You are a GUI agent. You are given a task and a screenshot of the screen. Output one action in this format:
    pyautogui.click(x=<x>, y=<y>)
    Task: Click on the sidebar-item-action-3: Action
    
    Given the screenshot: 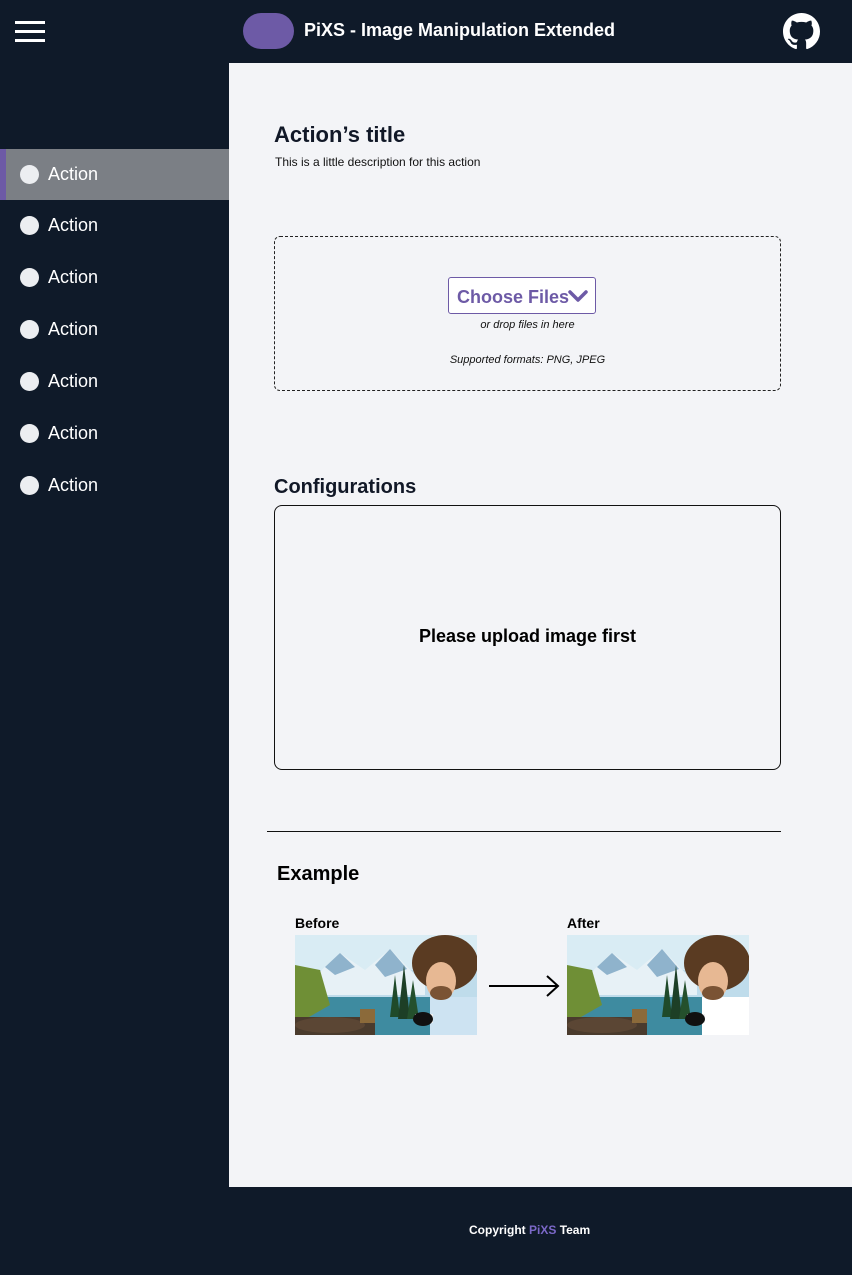 What is the action you would take?
    pyautogui.click(x=114, y=277)
    